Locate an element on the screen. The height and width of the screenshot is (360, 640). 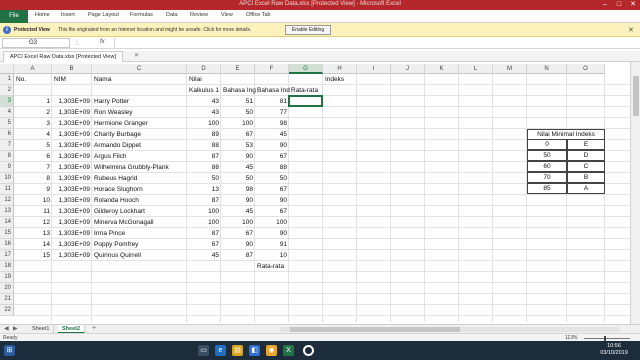
sheet-nav-next-icon: ▶ is located at coordinates (15, 328).